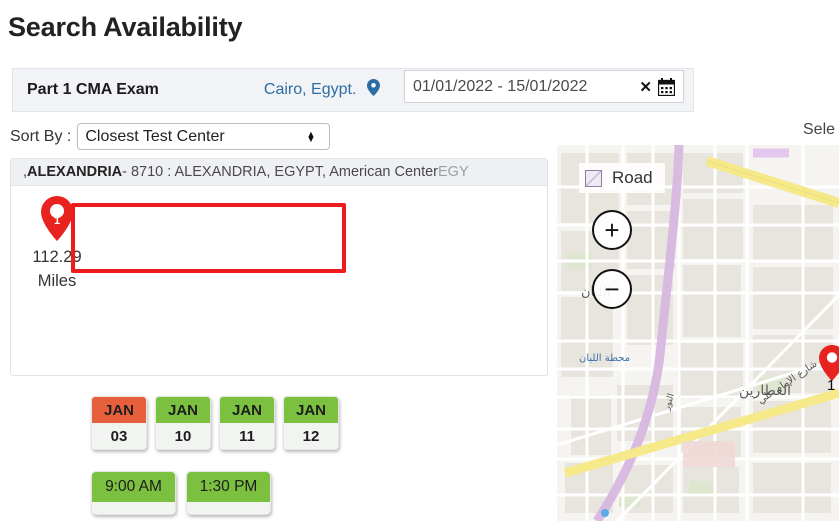  Describe the element at coordinates (228, 487) in the screenshot. I see `time-slot-label: 1:30 PM` at that location.